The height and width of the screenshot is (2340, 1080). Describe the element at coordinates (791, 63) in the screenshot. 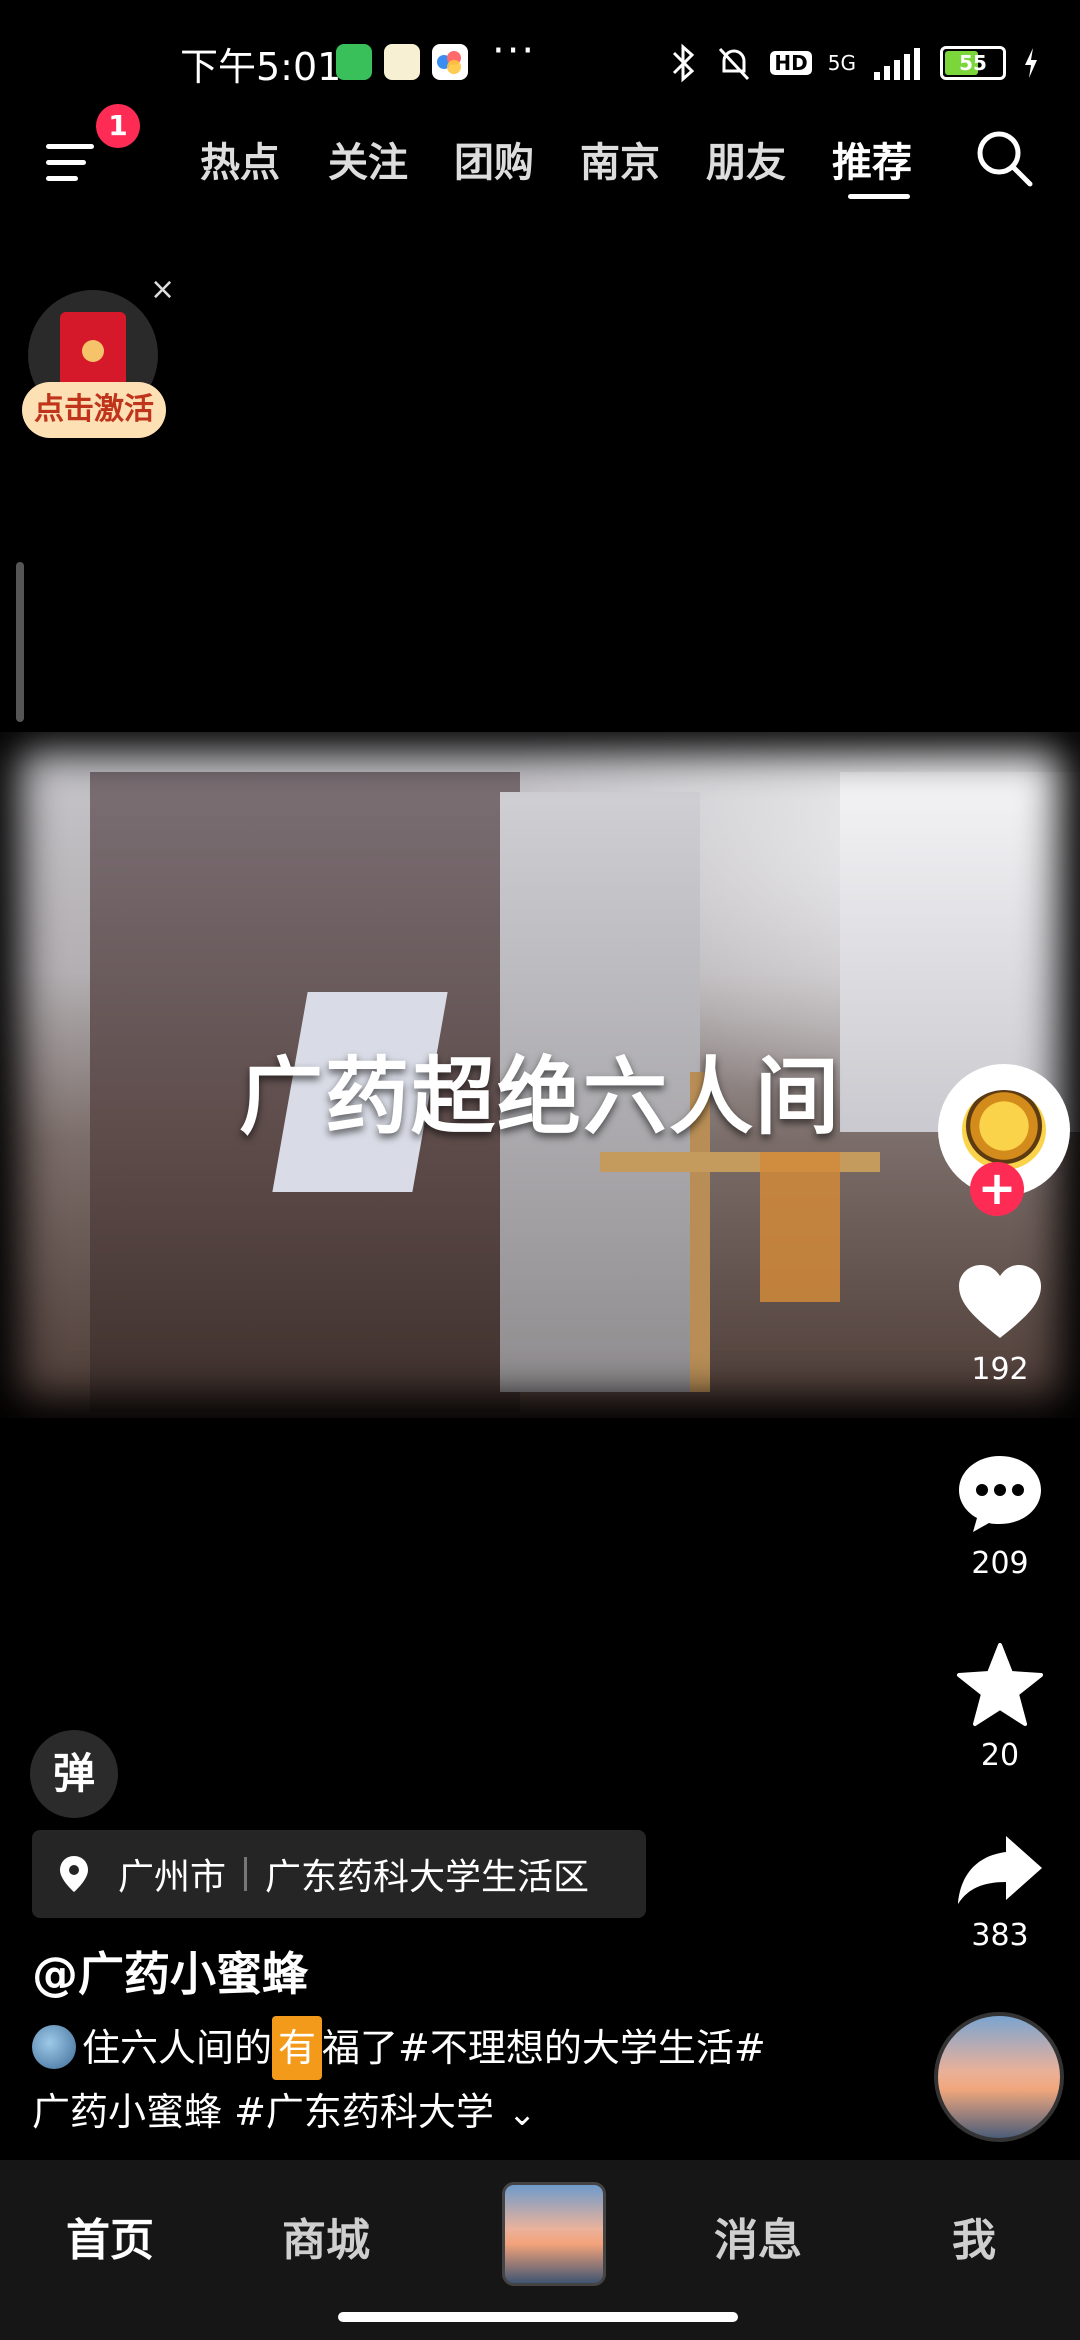

I see `hd-icon: HD` at that location.